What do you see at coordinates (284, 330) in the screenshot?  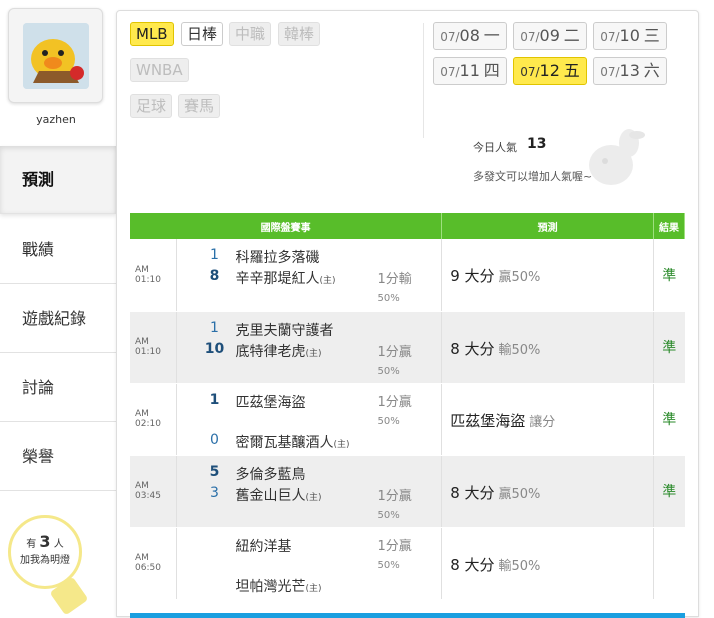 I see `away-team: 克里夫蘭守護者` at bounding box center [284, 330].